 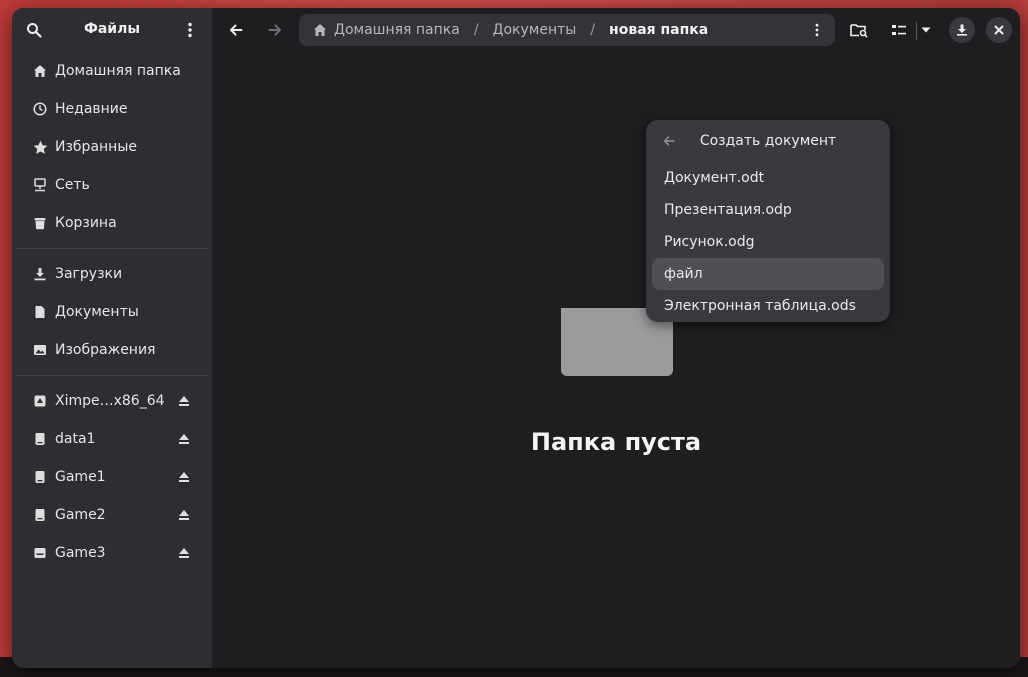 I want to click on sidebar-header: Файлы, so click(x=112, y=30).